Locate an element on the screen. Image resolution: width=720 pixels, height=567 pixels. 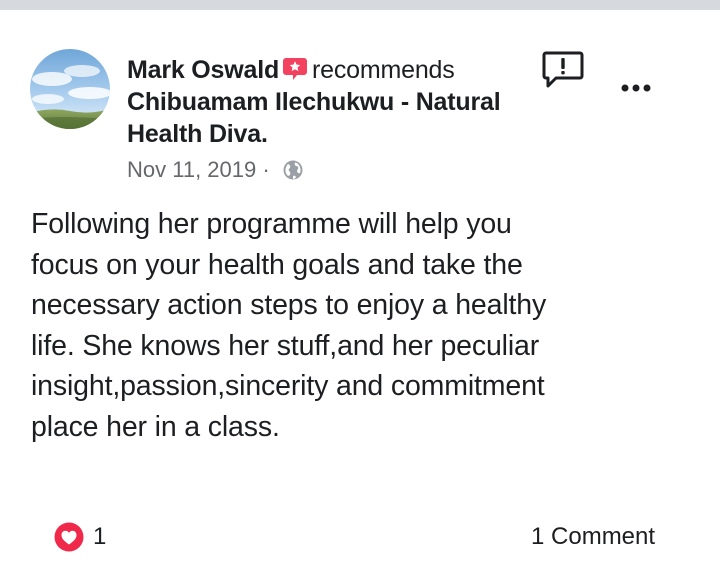
avatar-image is located at coordinates (70, 89).